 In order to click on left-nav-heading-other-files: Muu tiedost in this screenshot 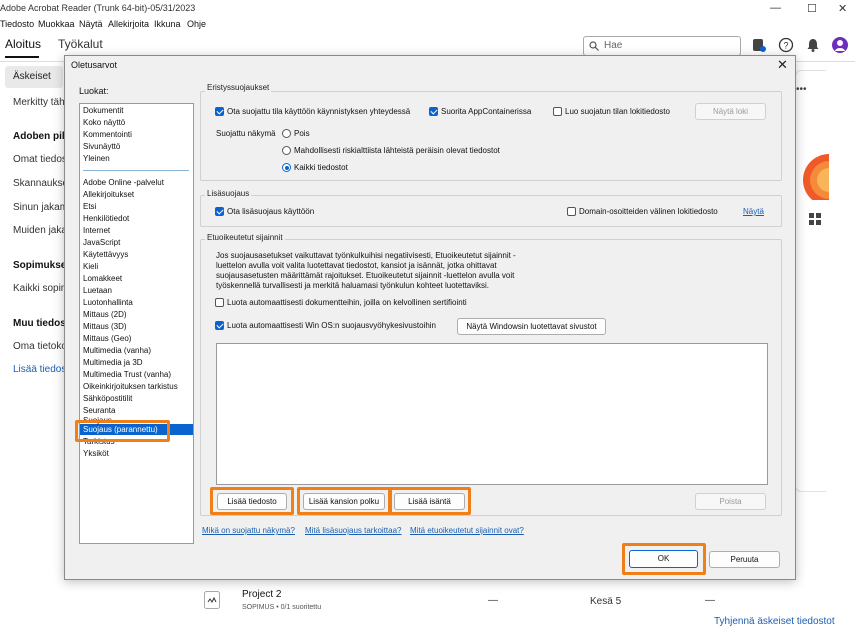, I will do `click(41, 323)`.